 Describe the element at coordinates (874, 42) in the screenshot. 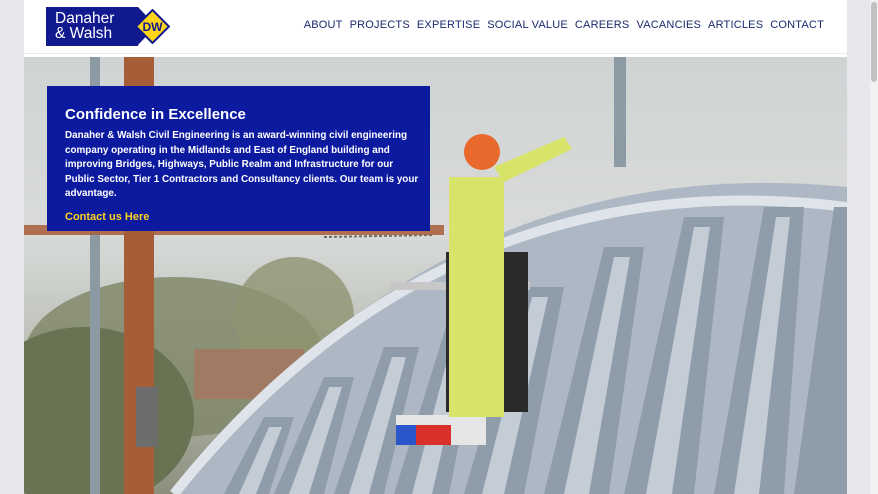

I see `scrollbar-thumb` at that location.